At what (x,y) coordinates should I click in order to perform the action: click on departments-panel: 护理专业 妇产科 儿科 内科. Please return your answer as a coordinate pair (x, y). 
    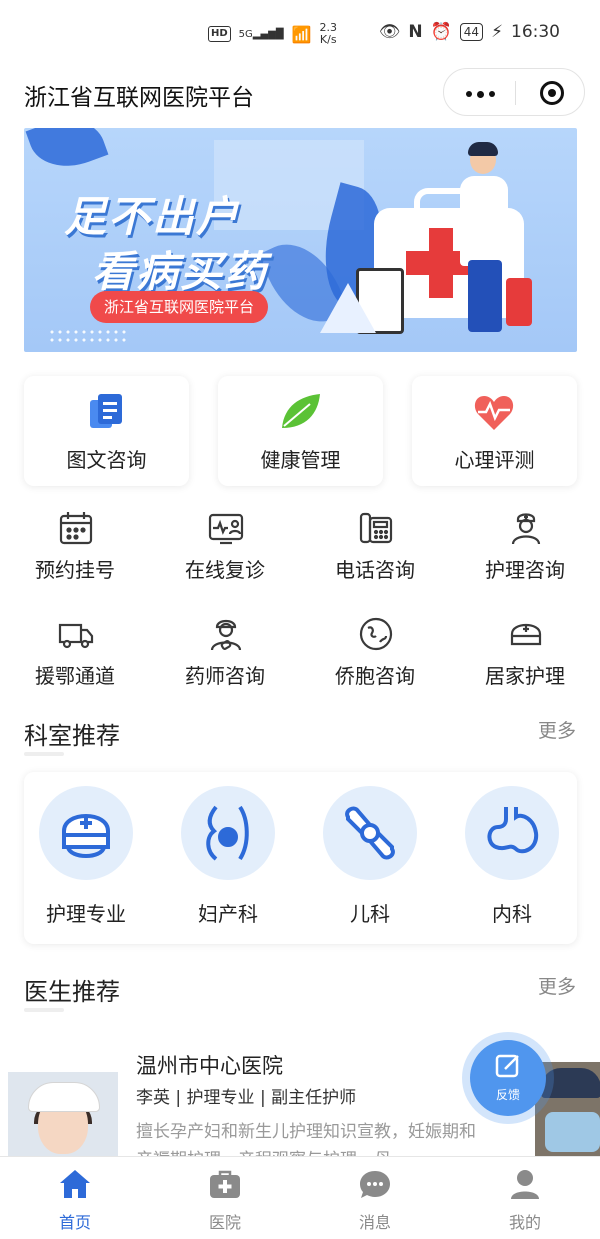
    Looking at the image, I should click on (300, 858).